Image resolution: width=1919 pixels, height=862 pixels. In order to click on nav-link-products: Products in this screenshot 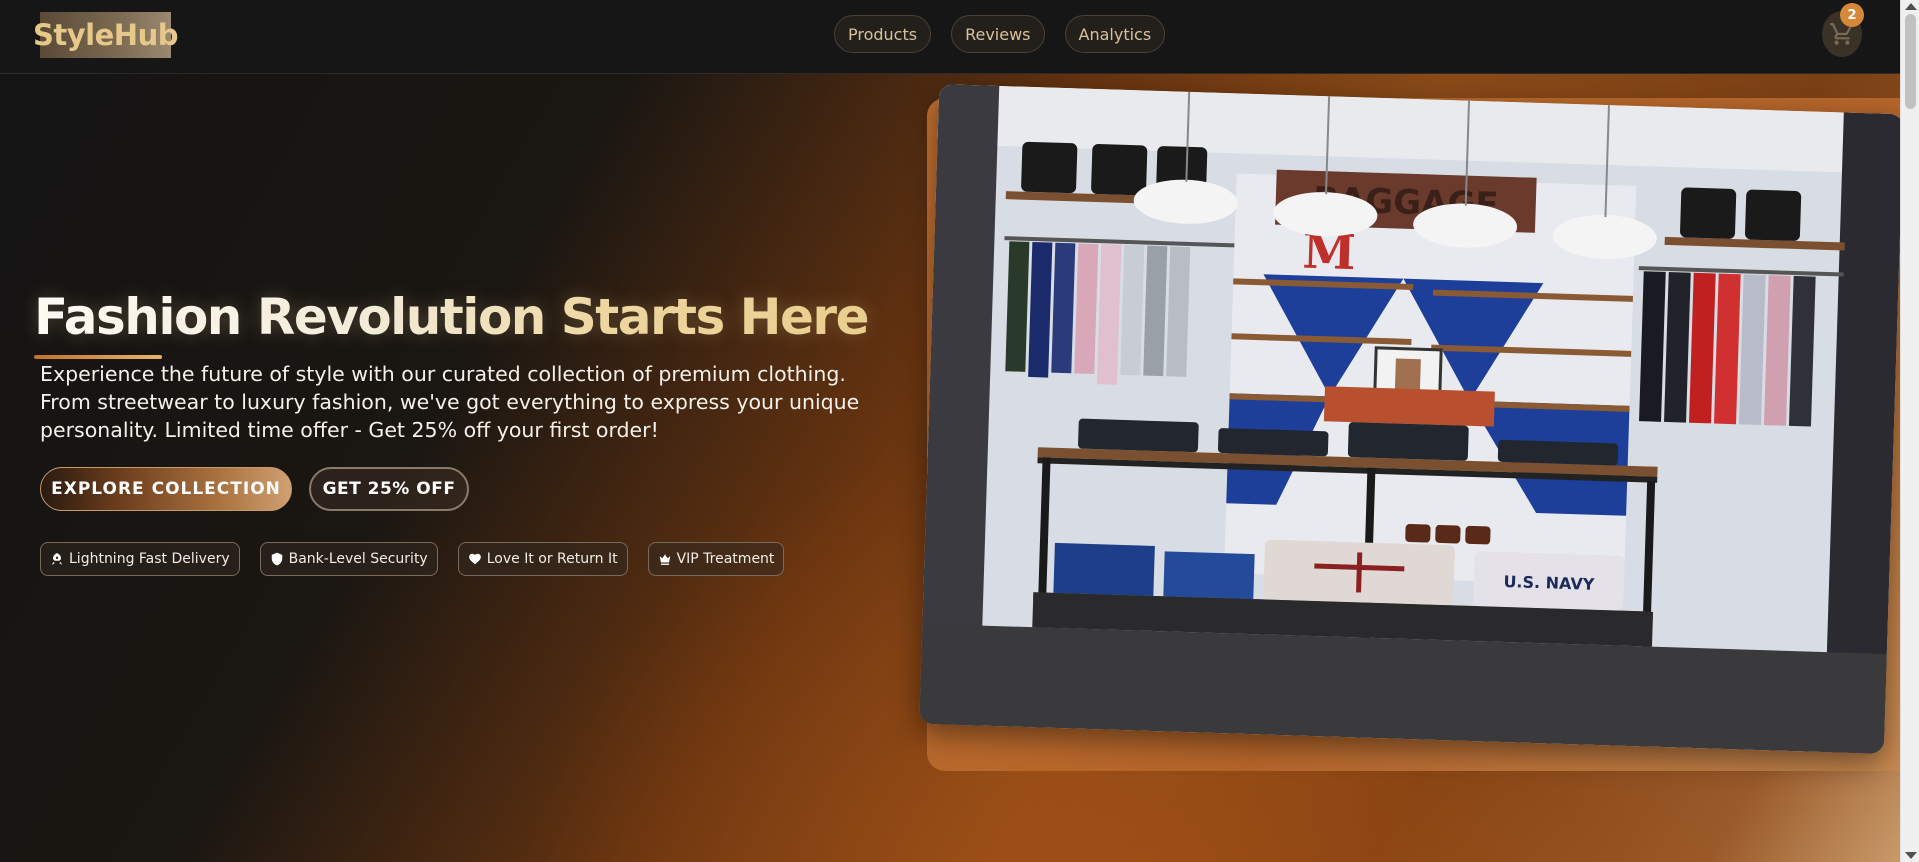, I will do `click(883, 34)`.